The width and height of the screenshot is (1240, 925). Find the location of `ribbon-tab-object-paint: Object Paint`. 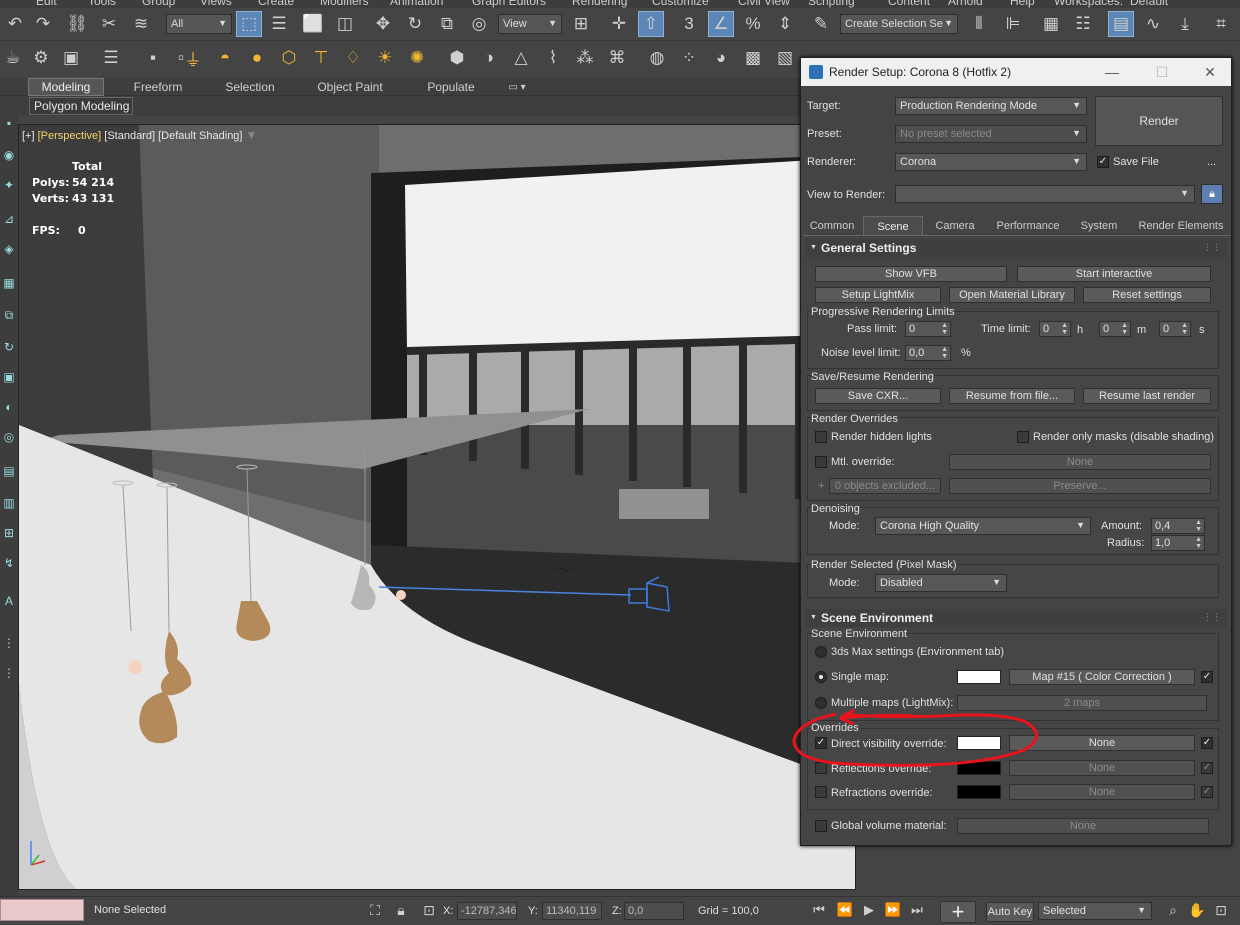

ribbon-tab-object-paint: Object Paint is located at coordinates (350, 87).